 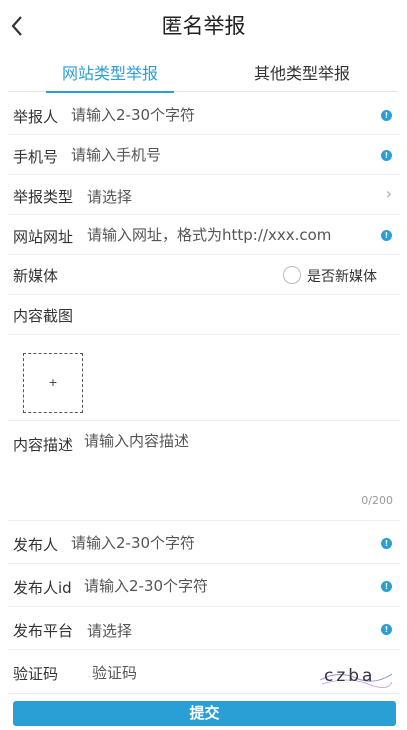 I want to click on report-type-label: 举报类型, so click(x=43, y=197).